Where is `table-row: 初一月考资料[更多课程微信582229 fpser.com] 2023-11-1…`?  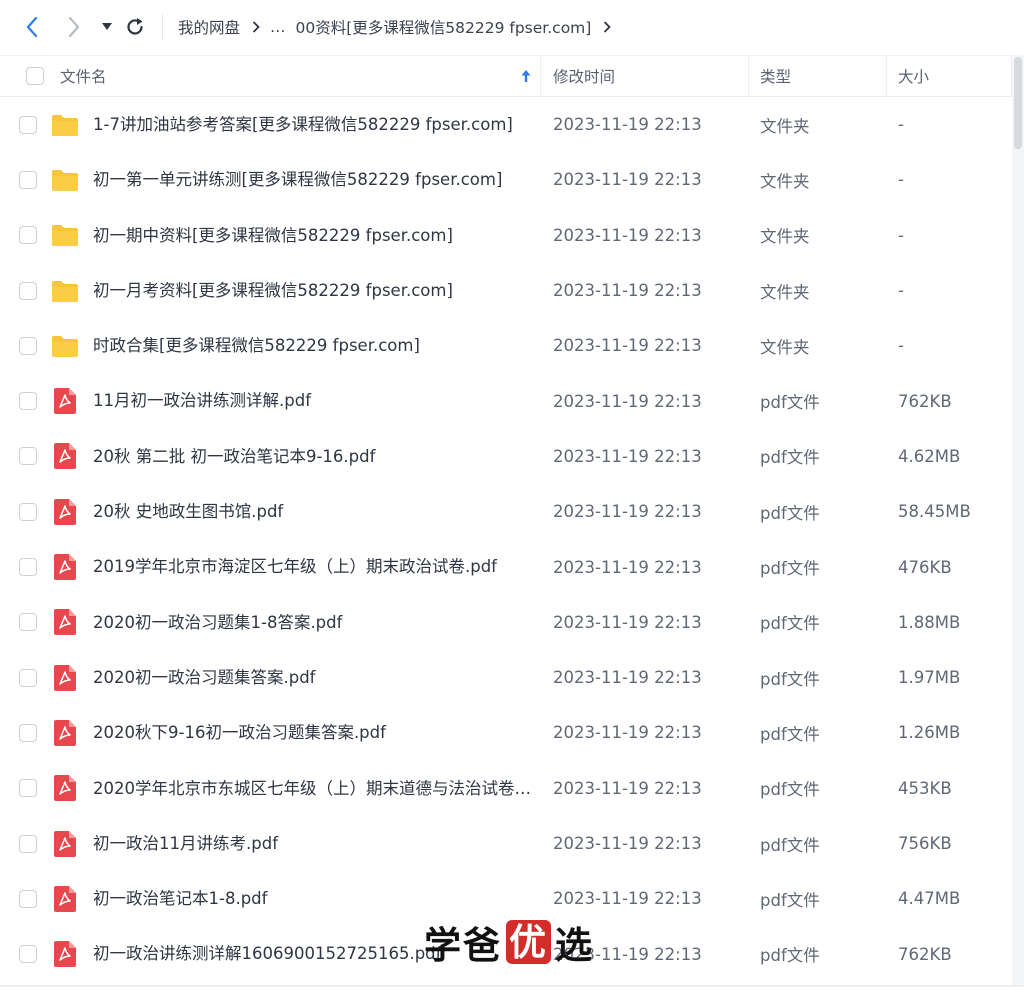
table-row: 初一月考资料[更多课程微信582229 fpser.com] 2023-11-1… is located at coordinates (506, 290).